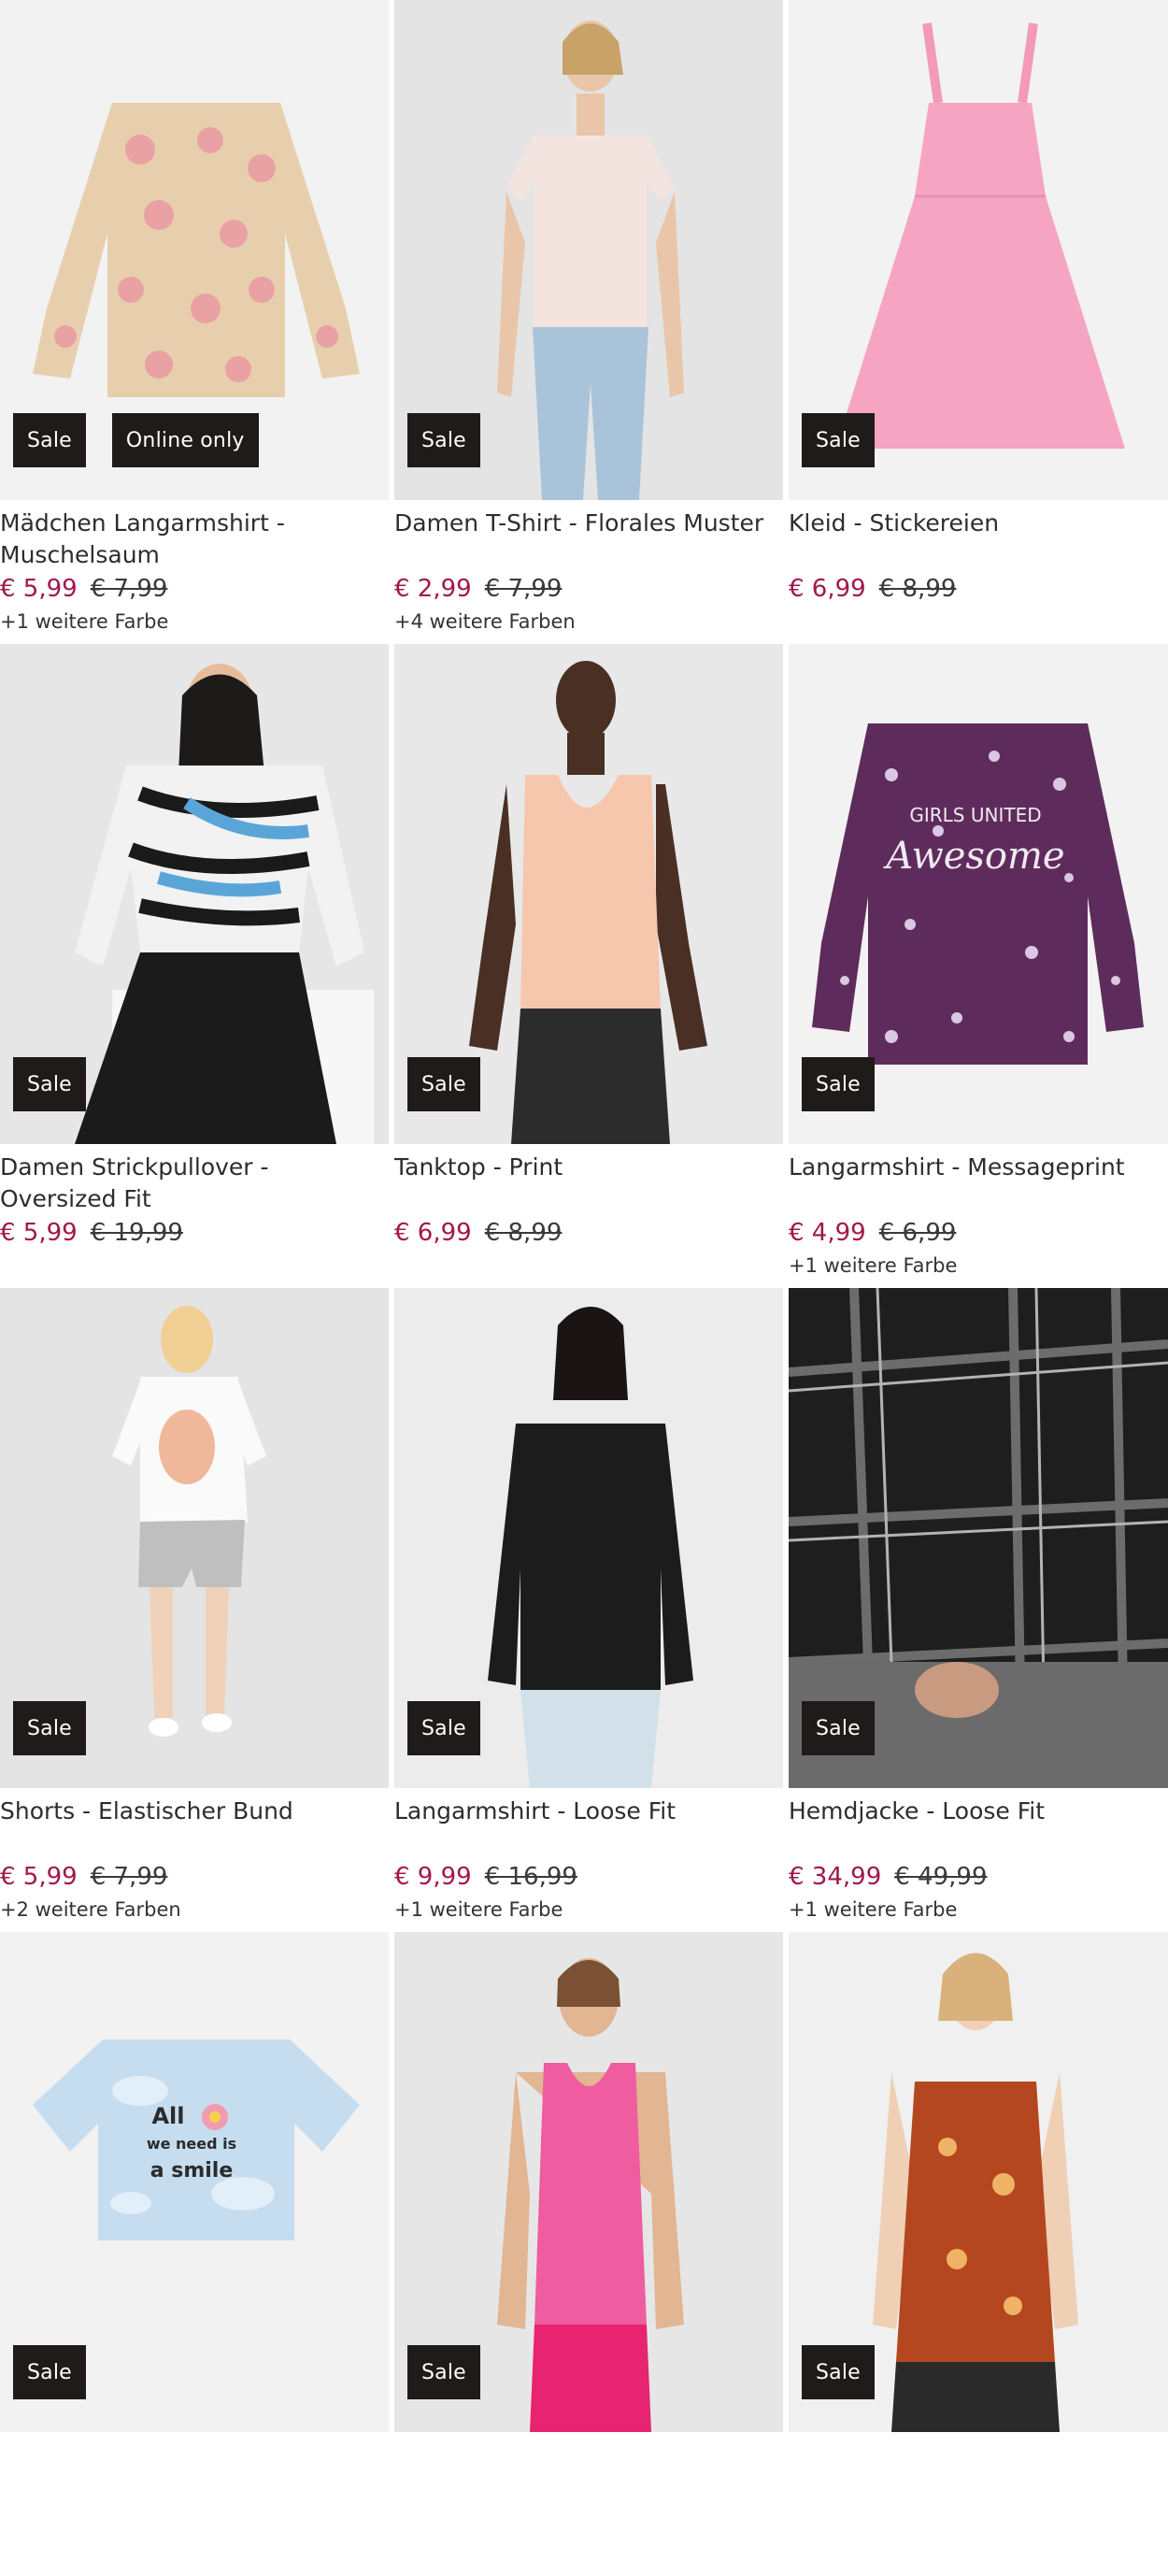 The height and width of the screenshot is (2576, 1168). Describe the element at coordinates (192, 2170) in the screenshot. I see `print-text-a-smile: a smile` at that location.